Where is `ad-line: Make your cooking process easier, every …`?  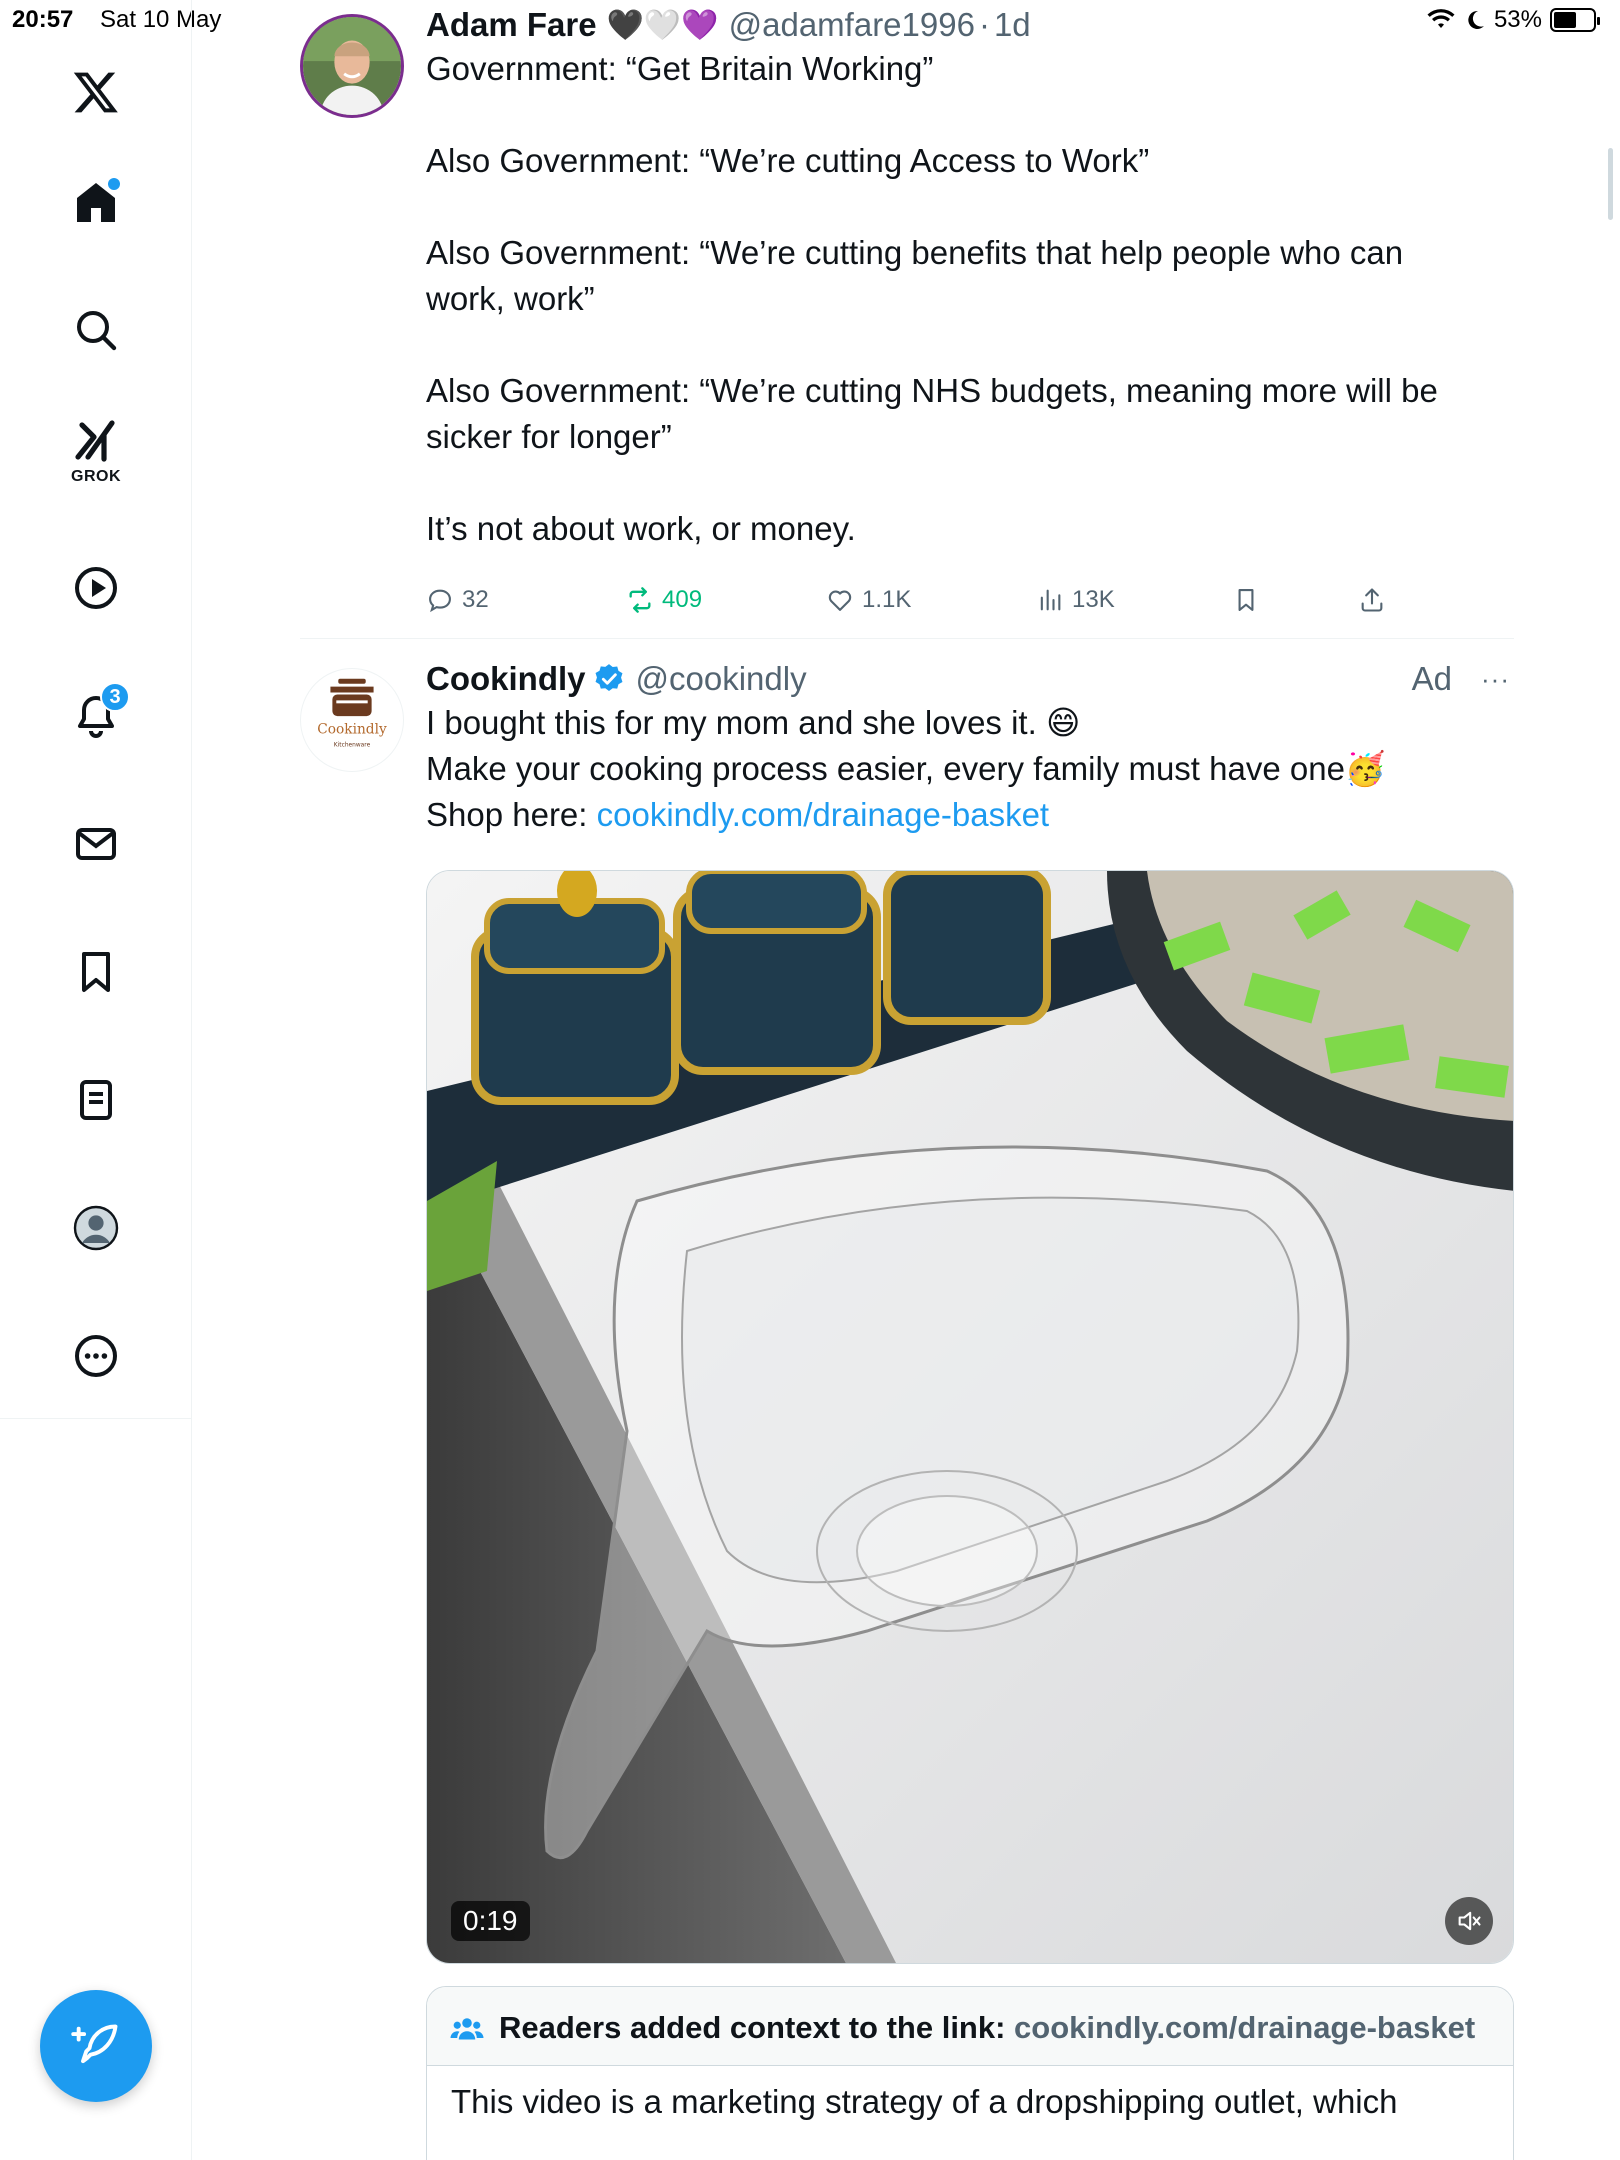 ad-line: Make your cooking process easier, every … is located at coordinates (906, 768).